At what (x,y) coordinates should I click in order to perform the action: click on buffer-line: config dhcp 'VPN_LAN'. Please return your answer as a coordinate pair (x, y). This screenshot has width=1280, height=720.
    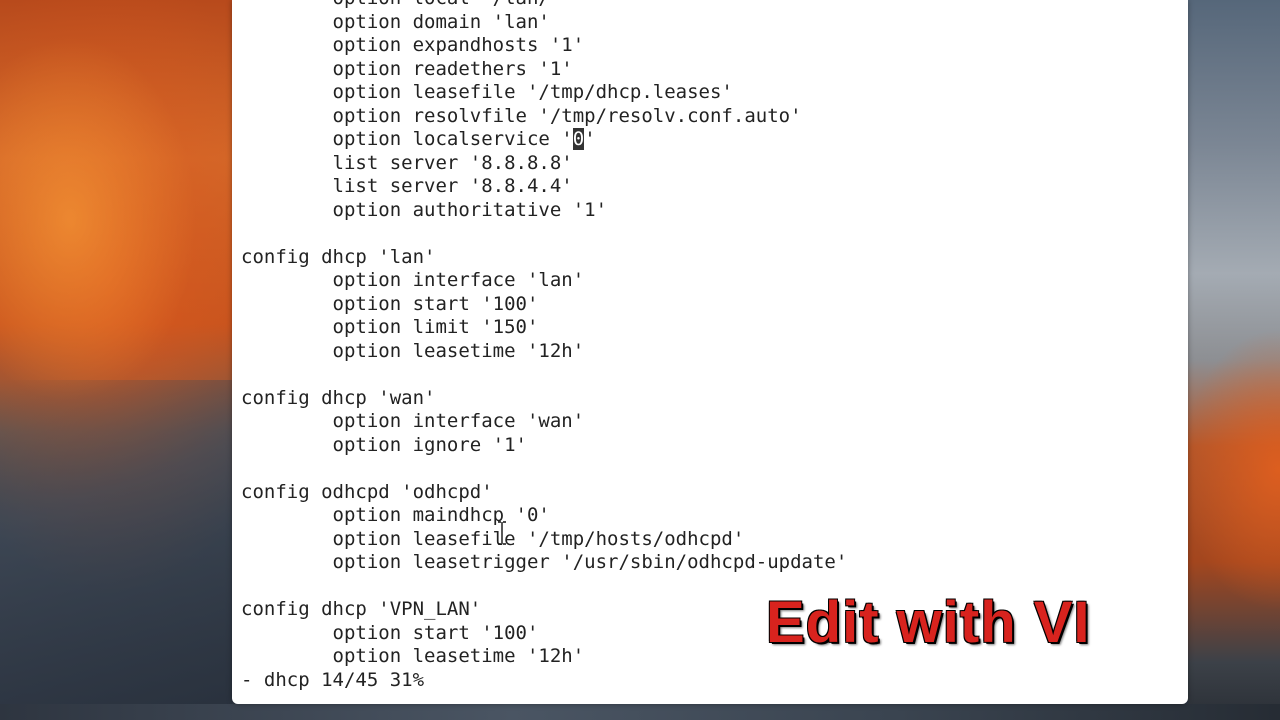
    Looking at the image, I should click on (361, 609).